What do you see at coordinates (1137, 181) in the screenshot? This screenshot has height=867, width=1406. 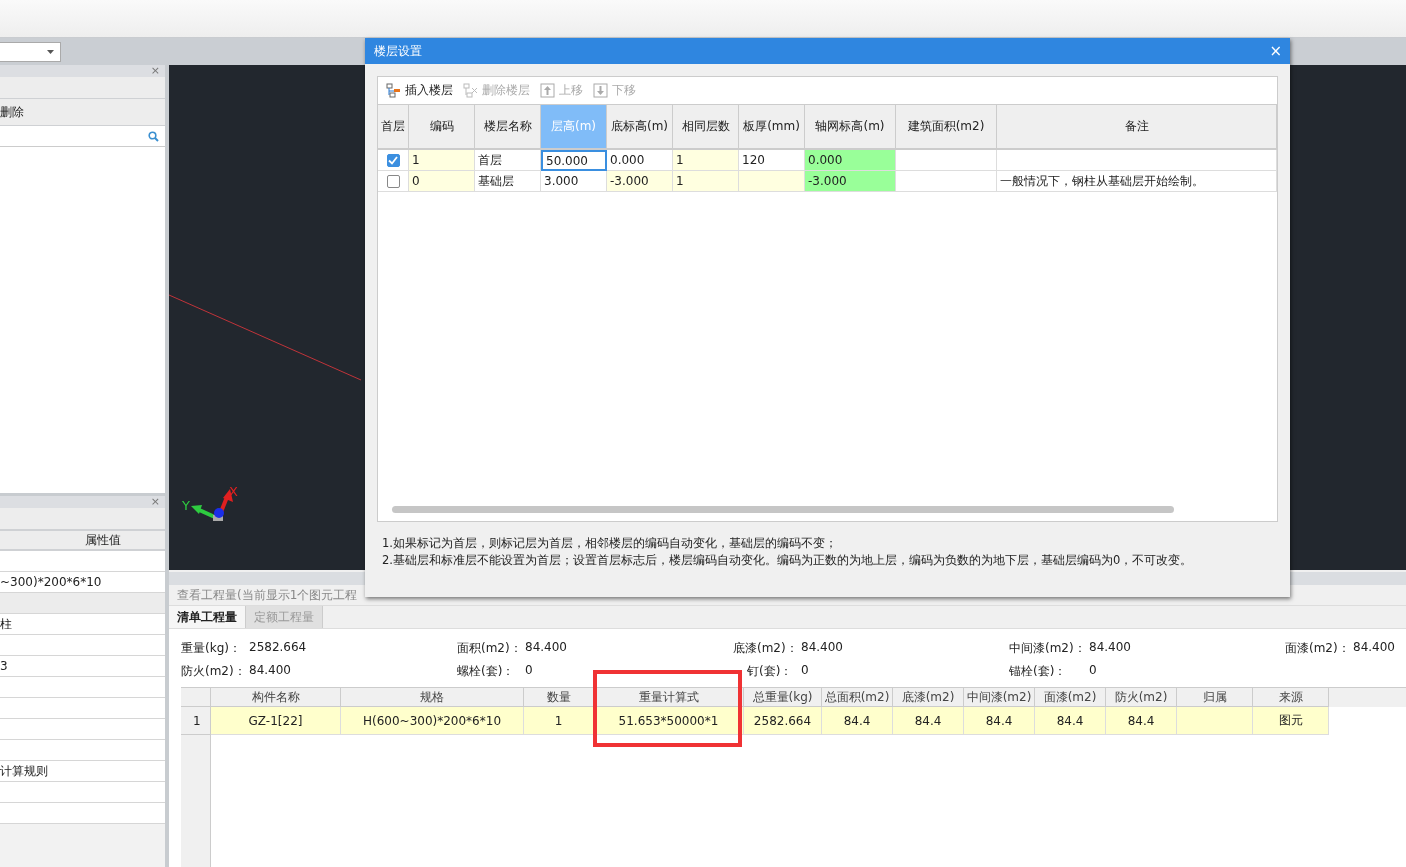 I see `table-cell: 一般情况下，钢柱从基础层开始绘制。` at bounding box center [1137, 181].